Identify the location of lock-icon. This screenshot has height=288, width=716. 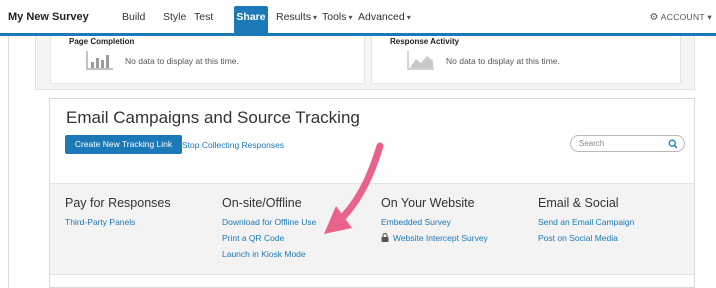
(385, 237).